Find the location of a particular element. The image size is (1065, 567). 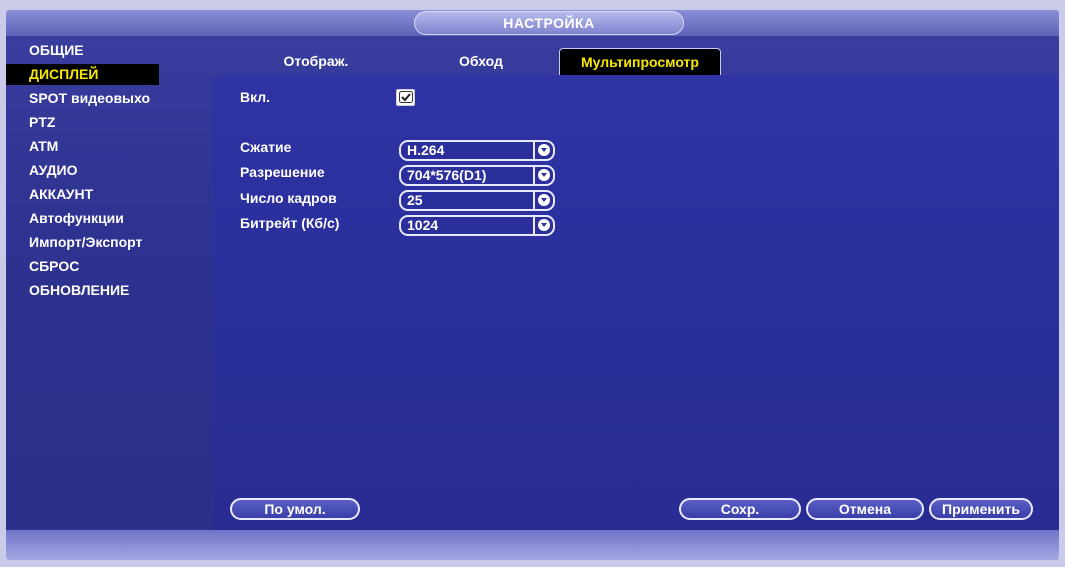

sidebar-item-audio: АУДИО is located at coordinates (108, 170).